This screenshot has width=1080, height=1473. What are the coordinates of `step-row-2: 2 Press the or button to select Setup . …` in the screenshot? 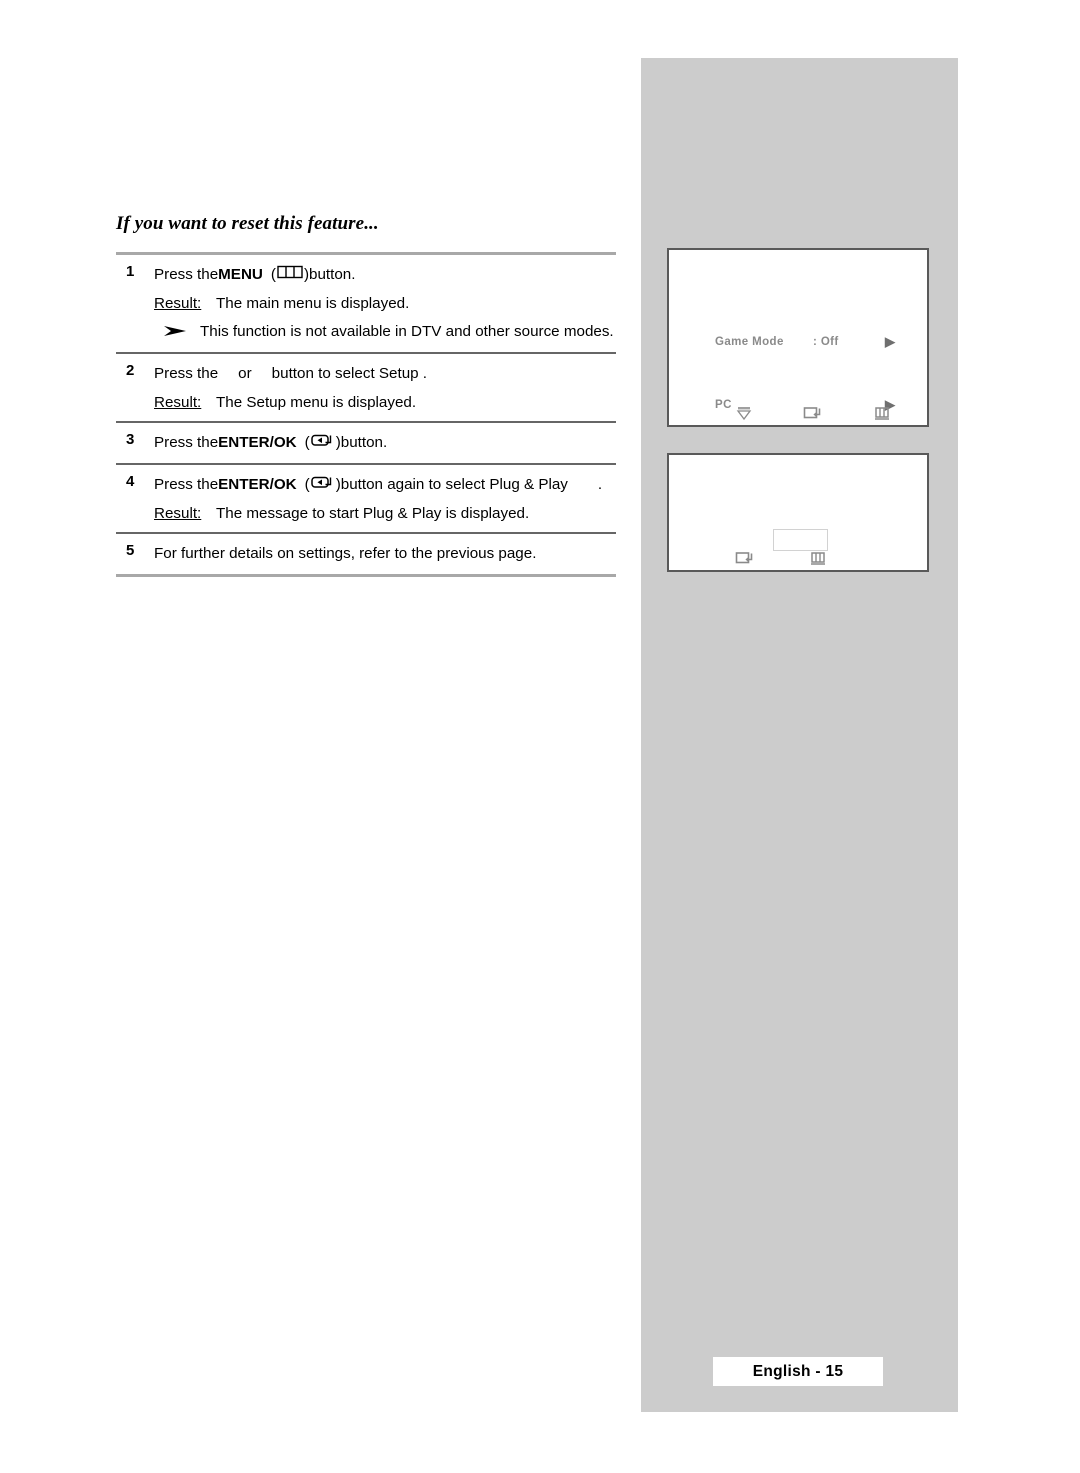 It's located at (366, 387).